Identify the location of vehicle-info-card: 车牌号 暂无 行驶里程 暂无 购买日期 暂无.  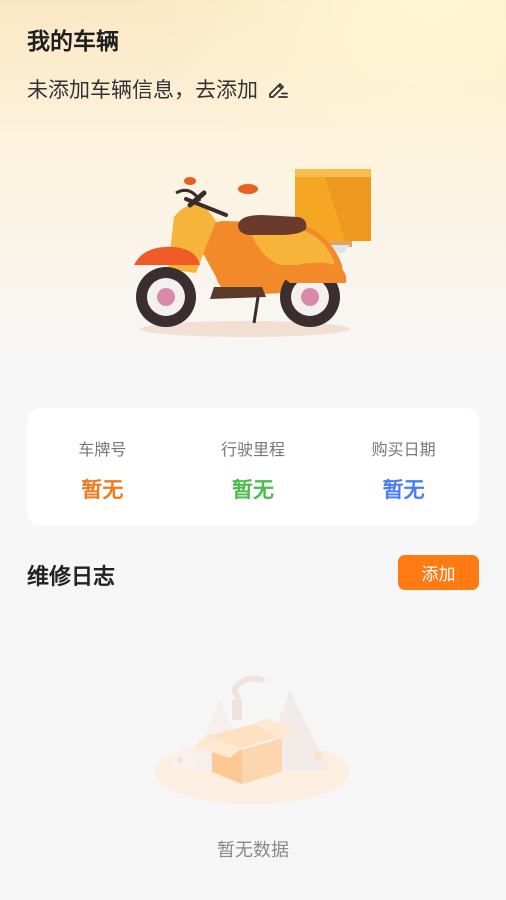
(253, 467).